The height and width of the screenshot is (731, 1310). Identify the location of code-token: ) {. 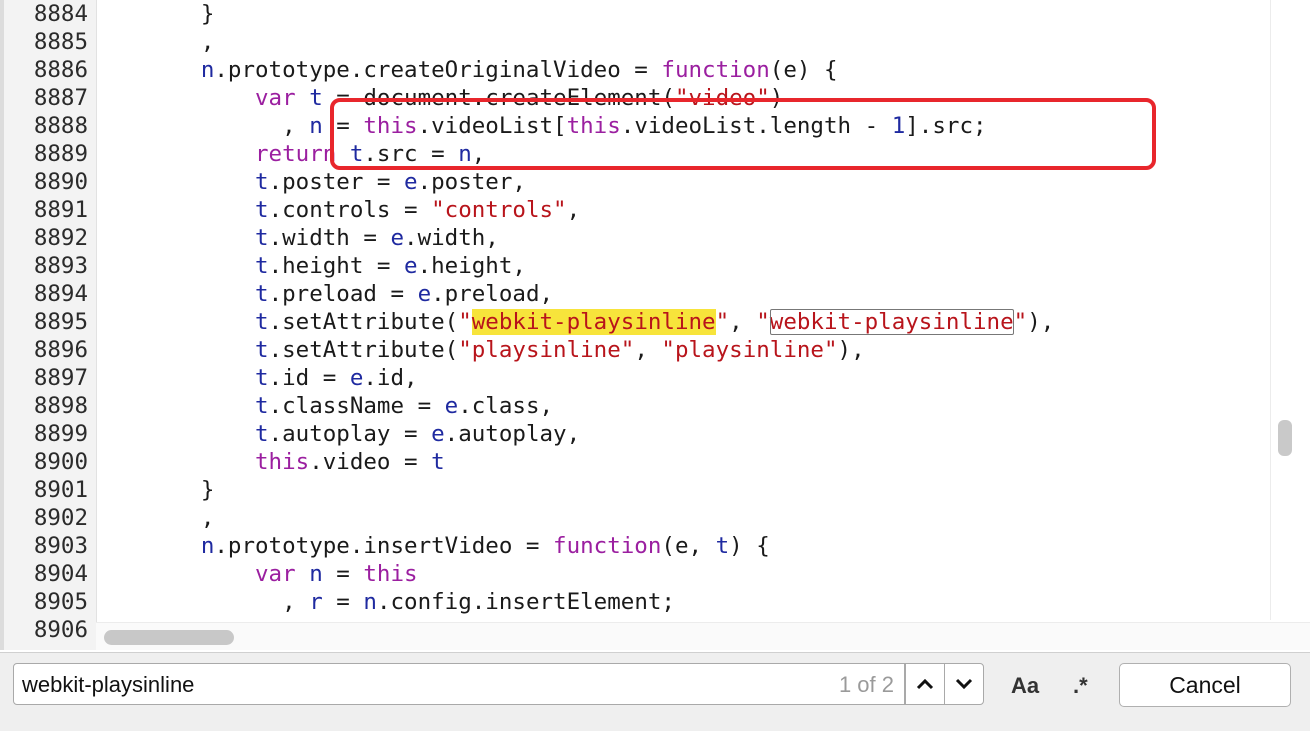
(749, 546).